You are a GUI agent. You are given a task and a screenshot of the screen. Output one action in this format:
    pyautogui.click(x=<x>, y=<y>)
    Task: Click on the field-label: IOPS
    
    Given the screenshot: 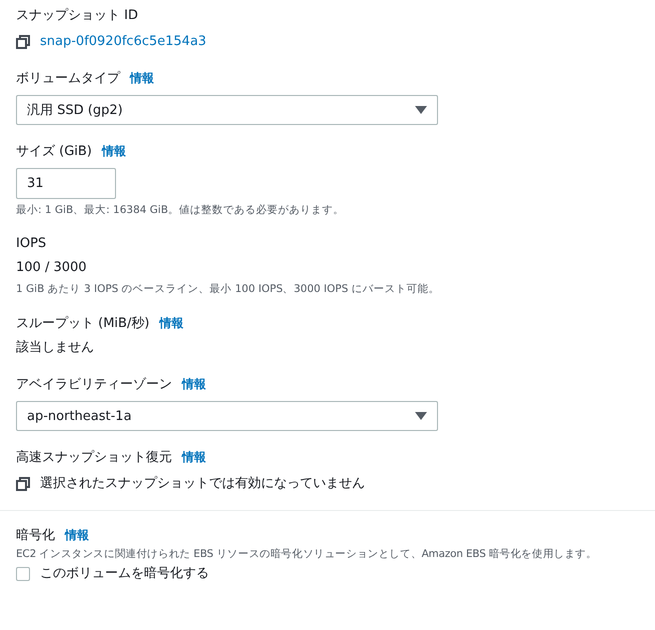 What is the action you would take?
    pyautogui.click(x=31, y=244)
    